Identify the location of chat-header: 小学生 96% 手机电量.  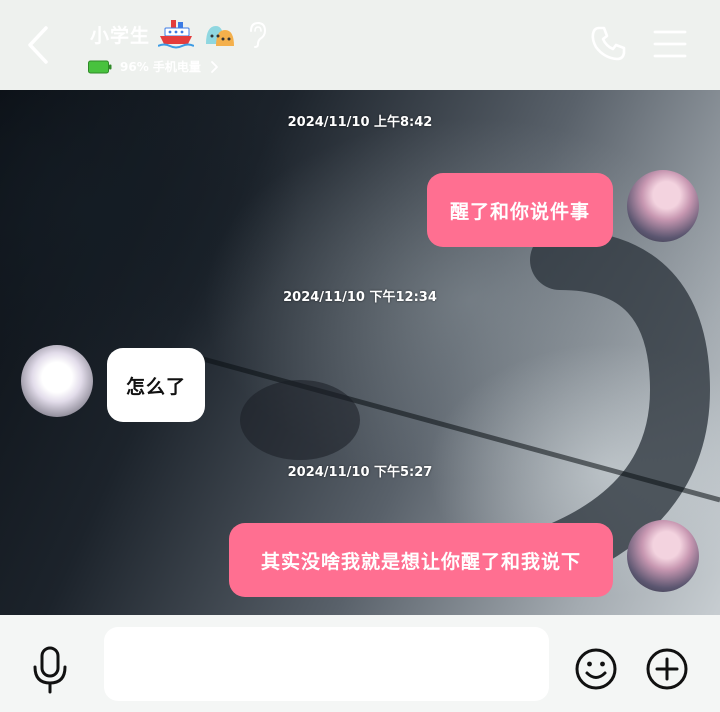
(360, 45).